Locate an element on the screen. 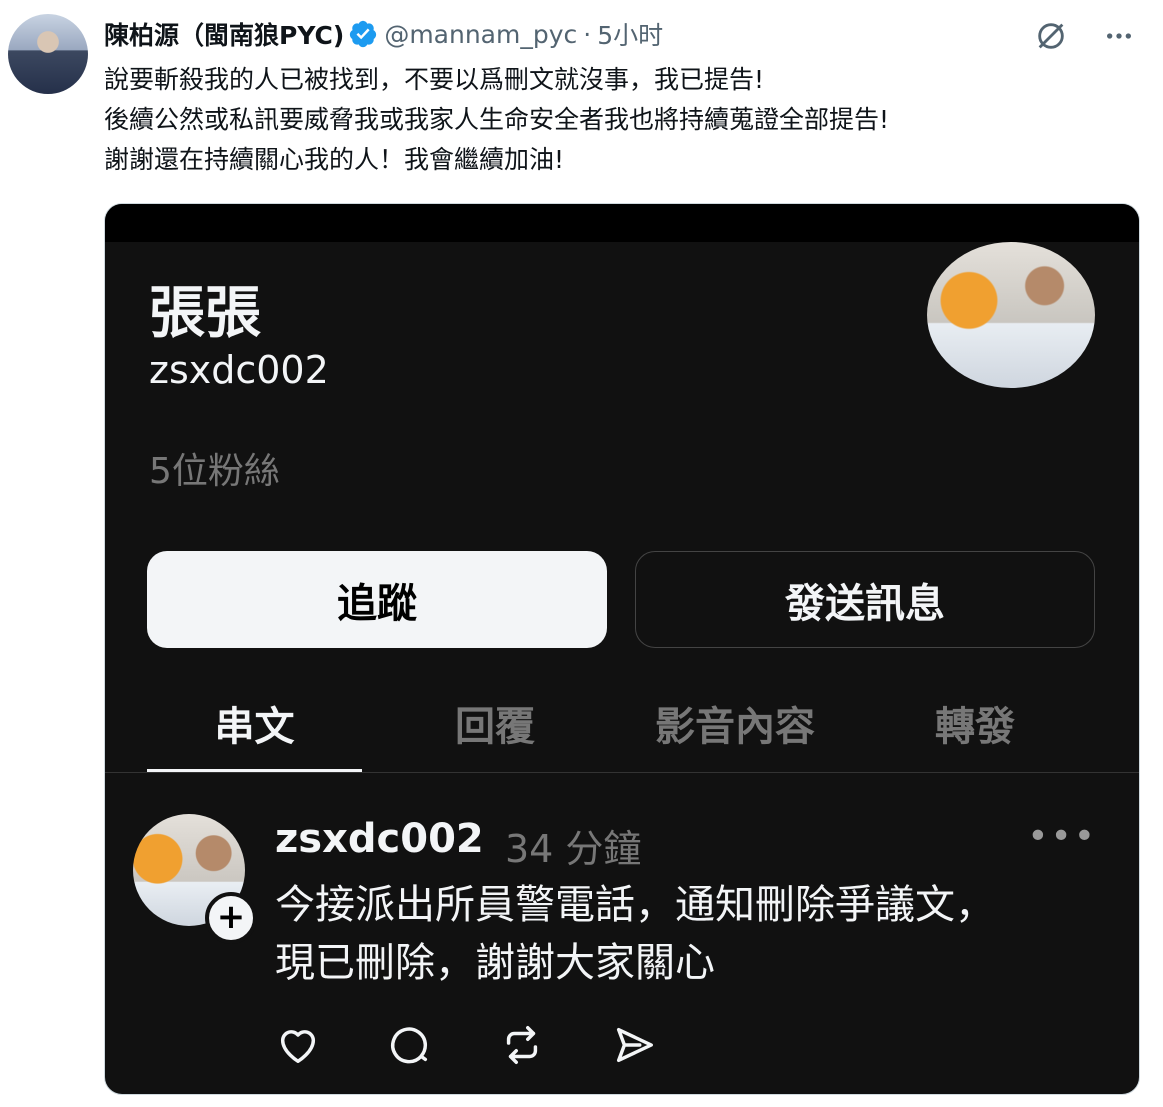  tweet-time: 5小时 is located at coordinates (630, 34).